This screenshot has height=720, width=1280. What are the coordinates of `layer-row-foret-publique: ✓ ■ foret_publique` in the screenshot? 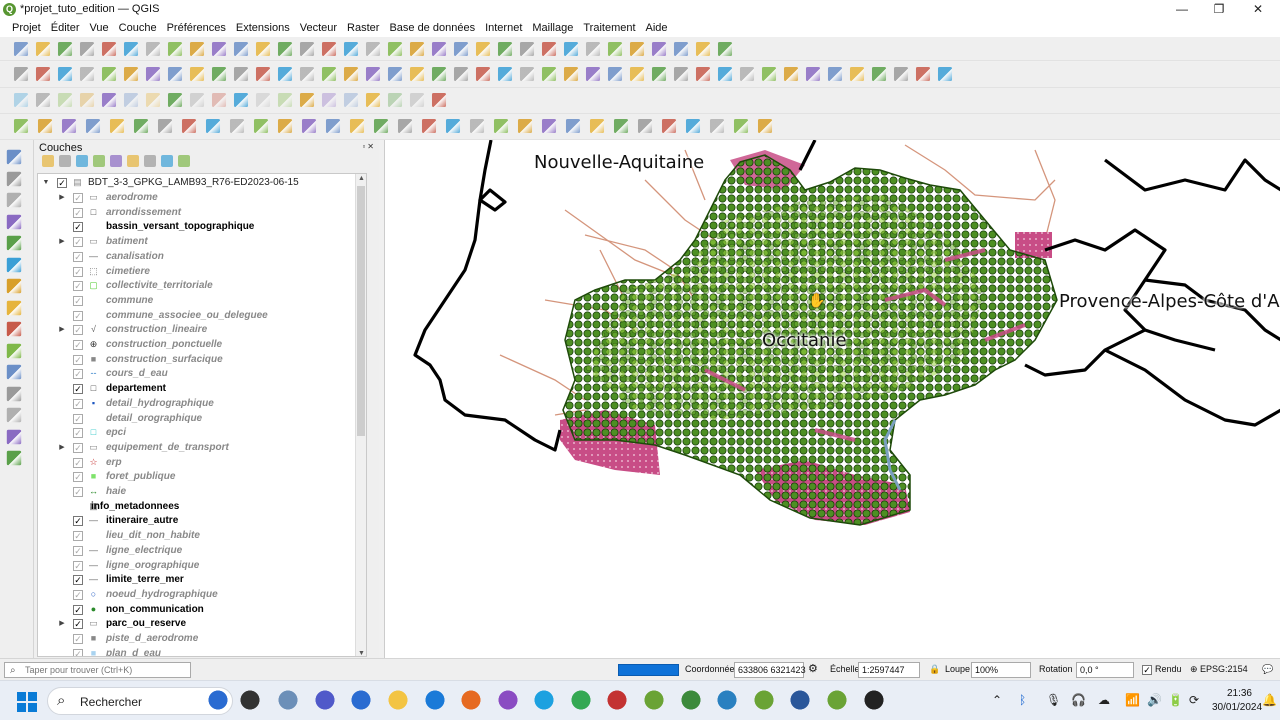 It's located at (202, 477).